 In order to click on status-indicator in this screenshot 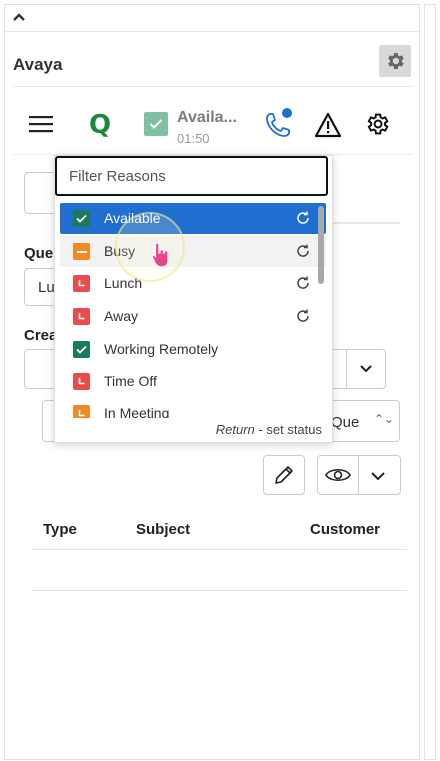, I will do `click(156, 124)`.